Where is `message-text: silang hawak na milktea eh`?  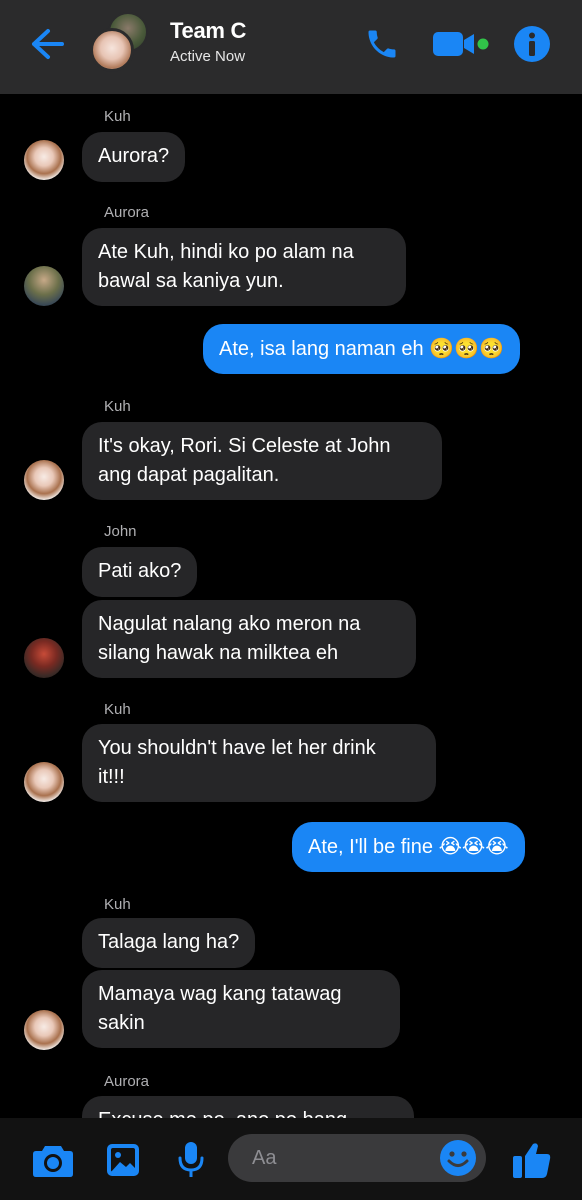 message-text: silang hawak na milktea eh is located at coordinates (218, 653).